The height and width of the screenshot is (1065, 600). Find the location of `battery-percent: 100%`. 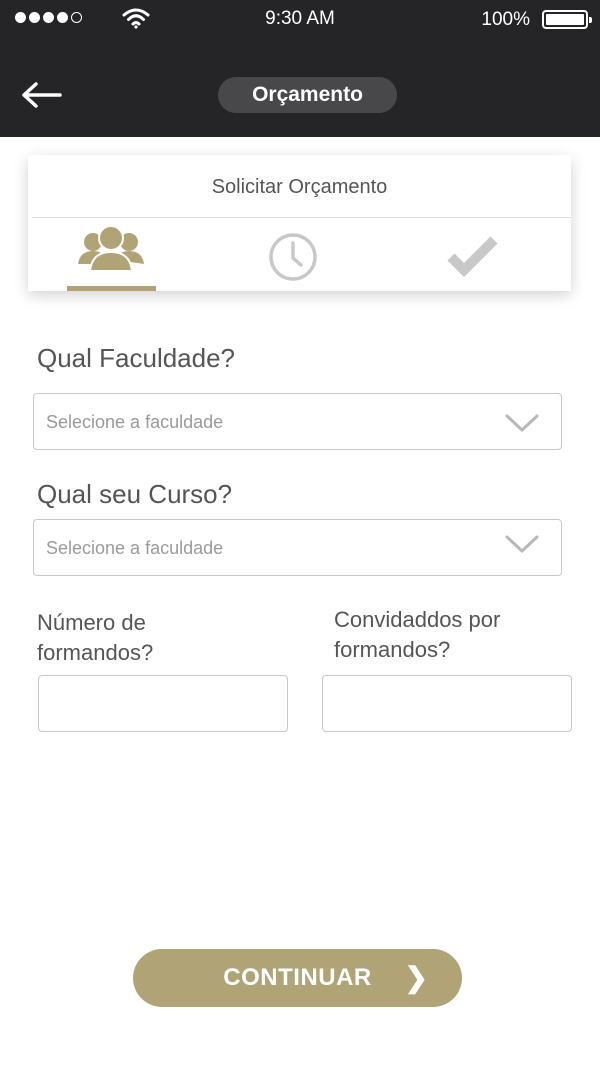

battery-percent: 100% is located at coordinates (505, 19).